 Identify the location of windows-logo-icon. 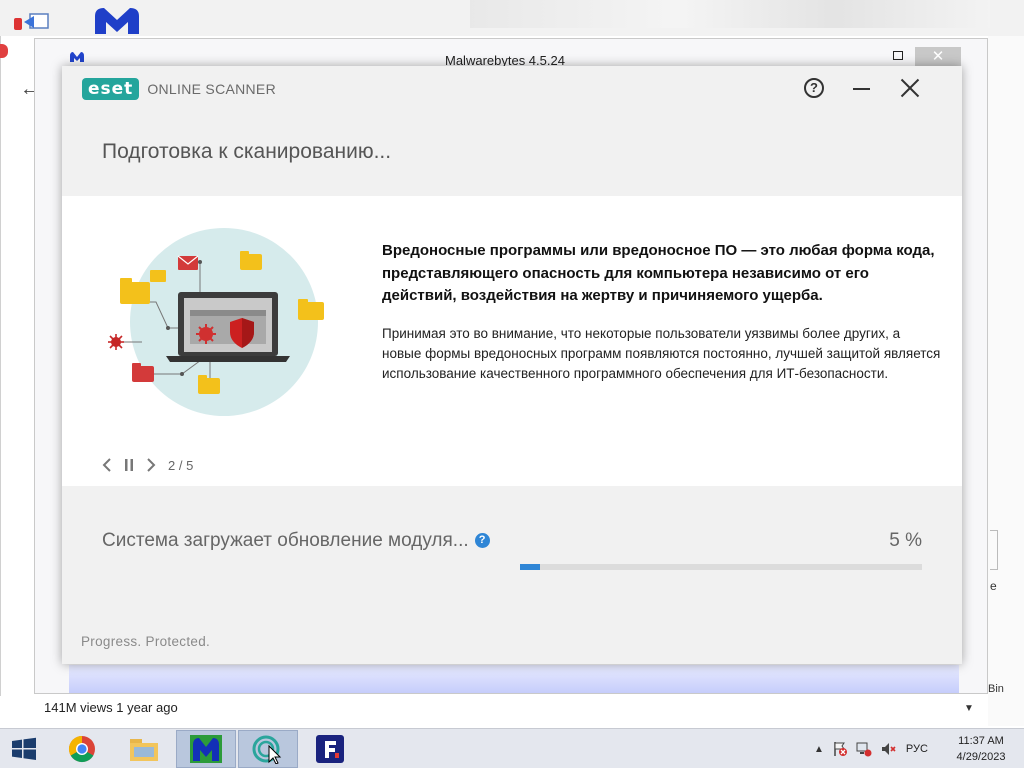
(24, 748).